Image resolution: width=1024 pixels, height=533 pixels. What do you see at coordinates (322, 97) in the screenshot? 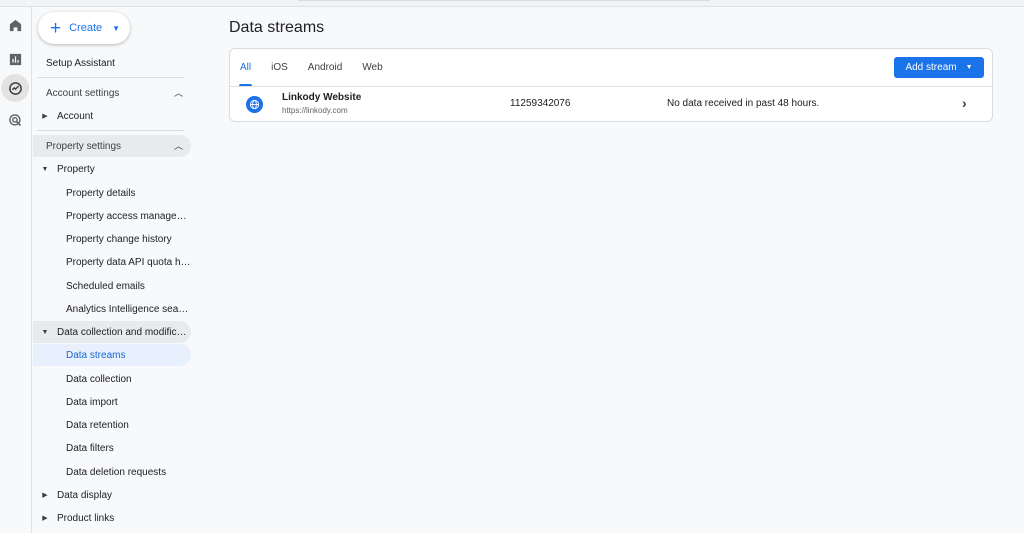
I see `stream-name: Linkody Website` at bounding box center [322, 97].